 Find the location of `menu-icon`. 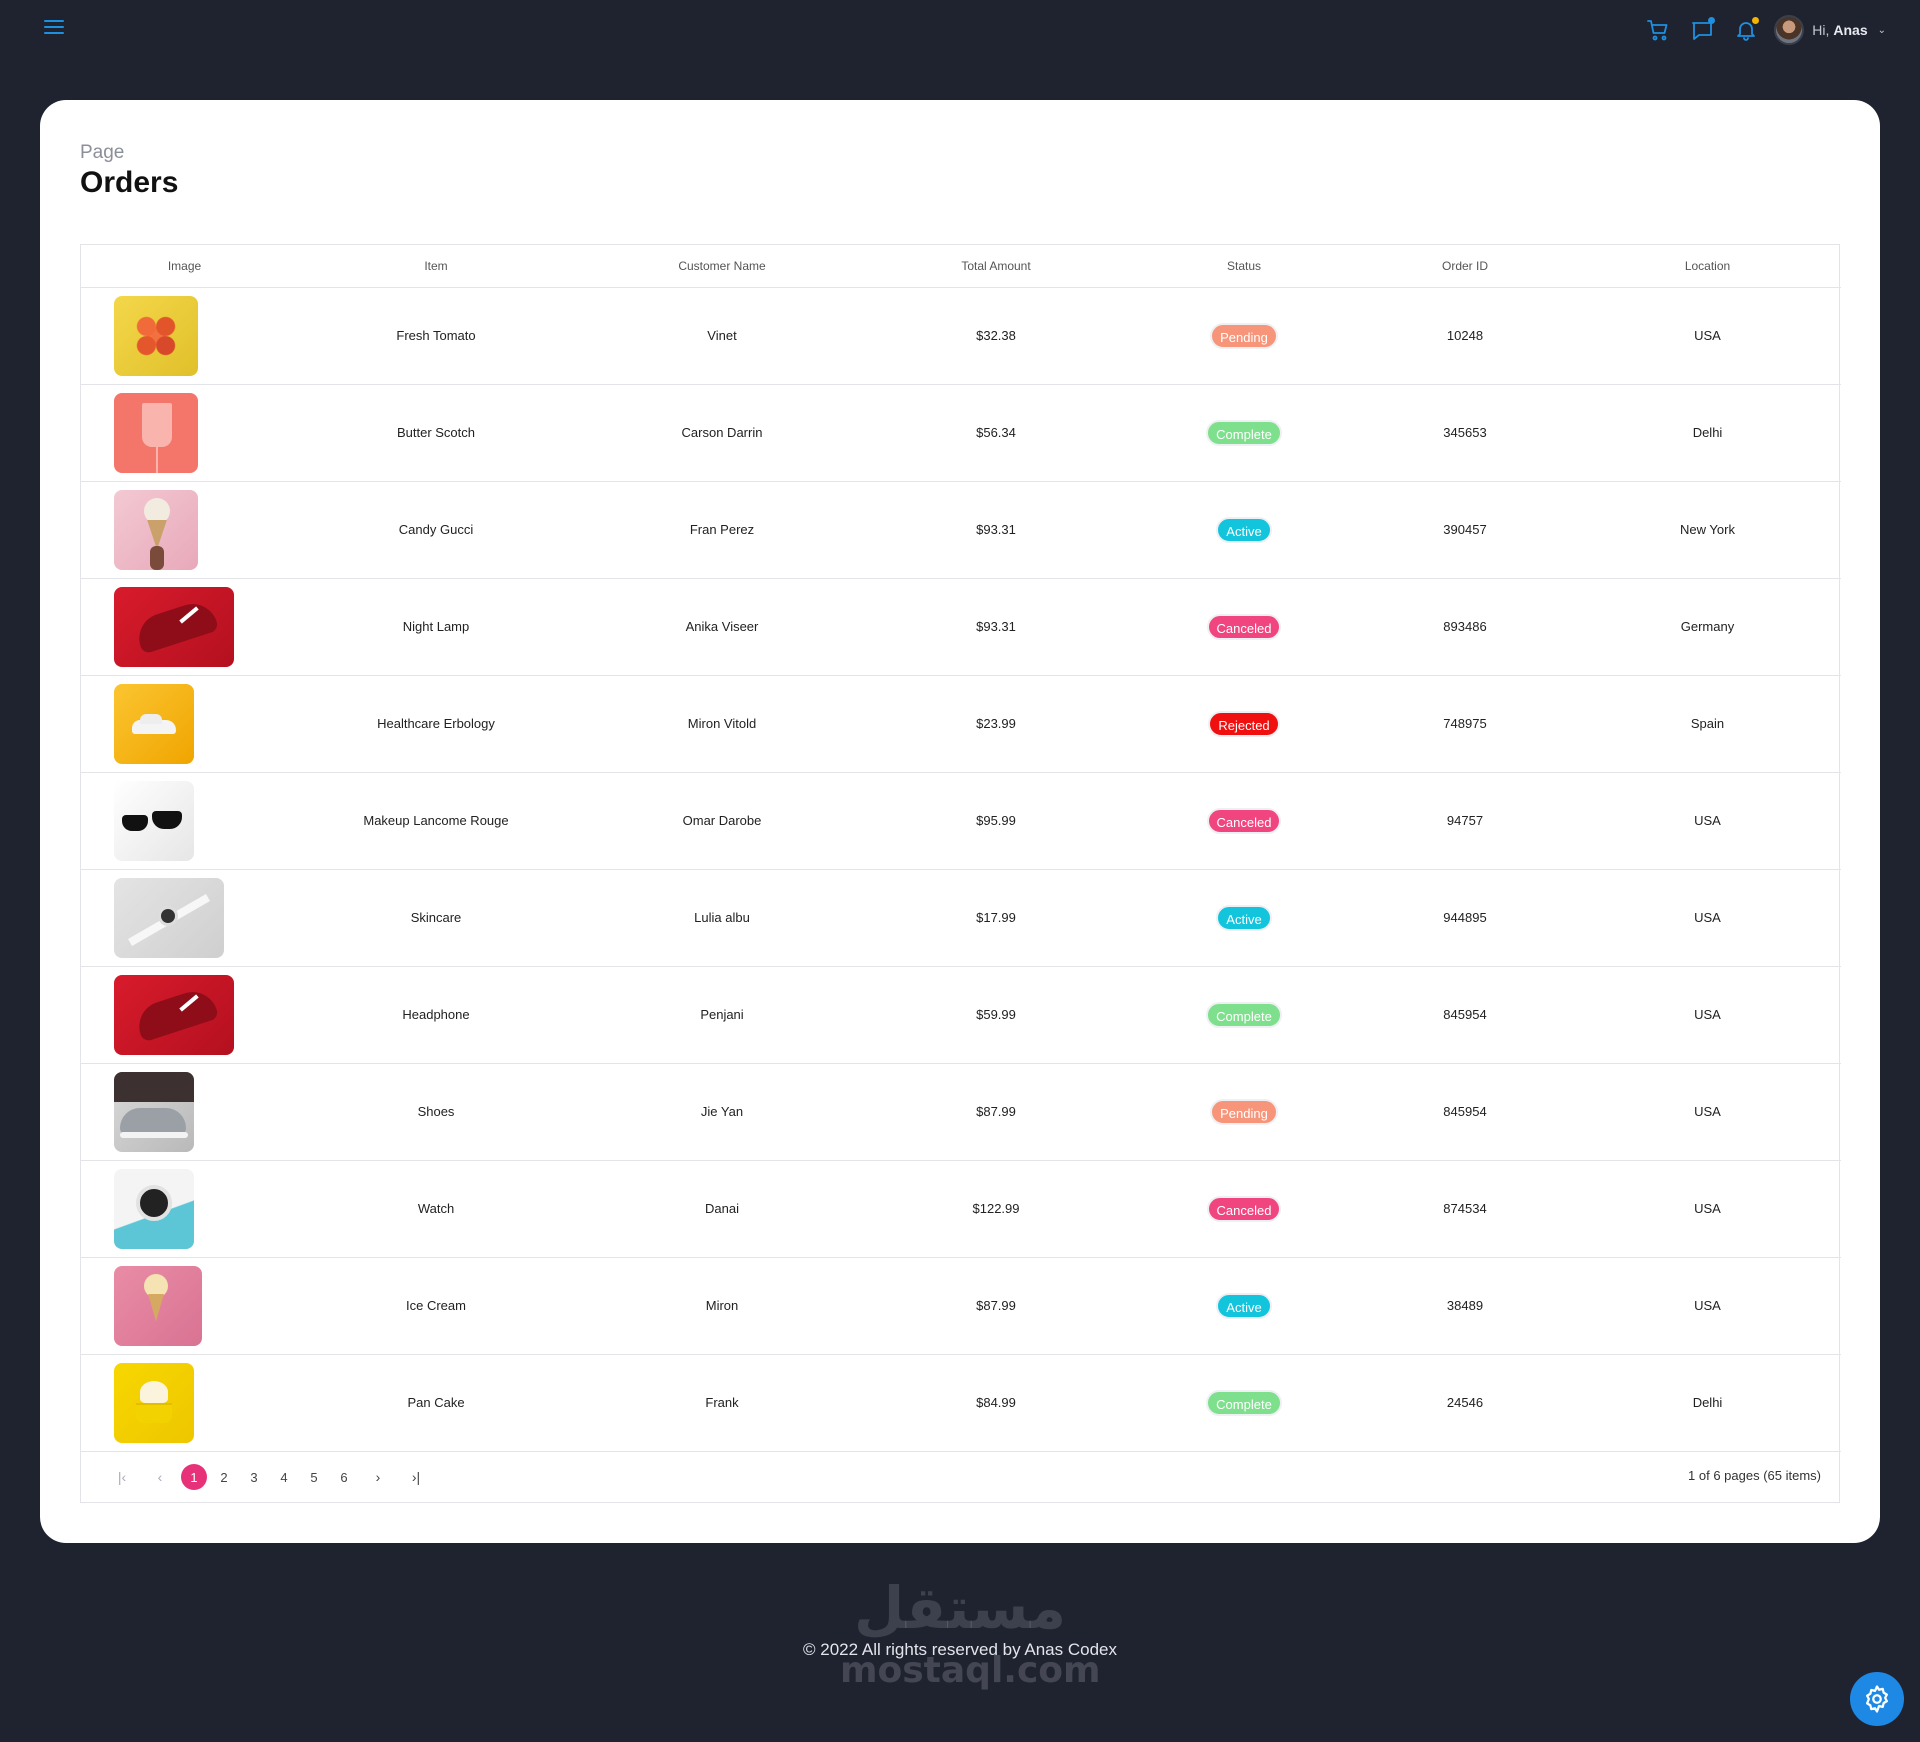

menu-icon is located at coordinates (54, 29).